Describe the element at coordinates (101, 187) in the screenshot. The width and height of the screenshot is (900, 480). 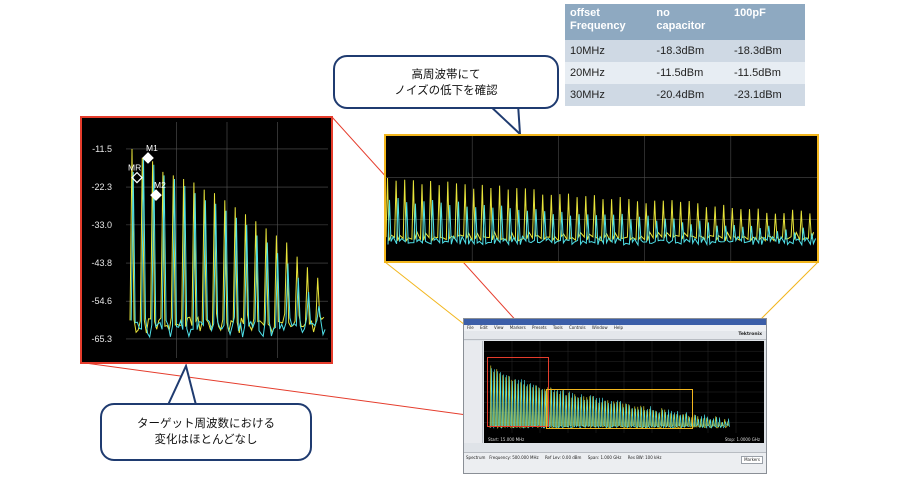
I see `y-tick-label: -22.3` at that location.